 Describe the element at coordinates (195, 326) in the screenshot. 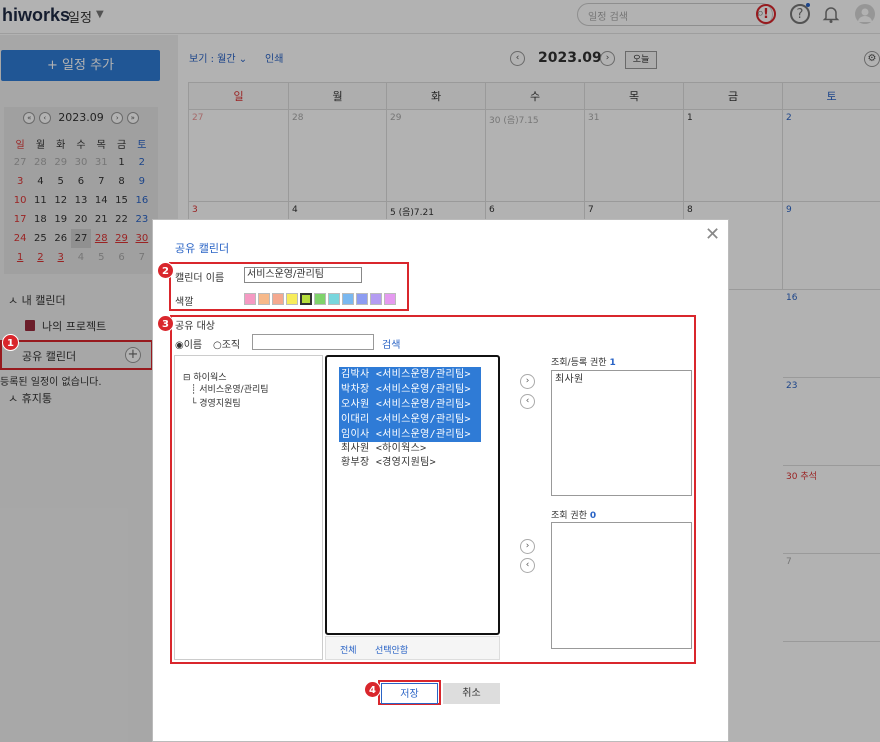

I see `share-target-label: 공유 대상` at that location.